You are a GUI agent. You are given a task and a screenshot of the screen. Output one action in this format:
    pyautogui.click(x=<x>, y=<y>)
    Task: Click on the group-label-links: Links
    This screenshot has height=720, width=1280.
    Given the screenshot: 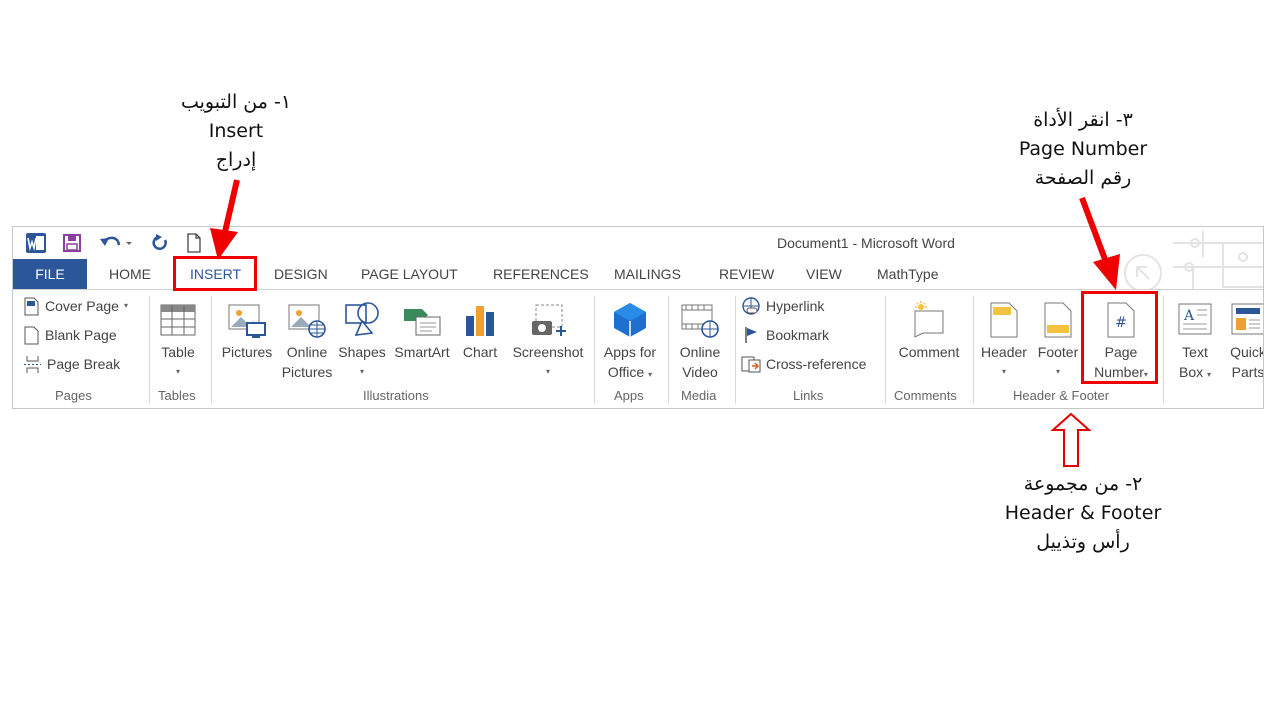 What is the action you would take?
    pyautogui.click(x=808, y=395)
    